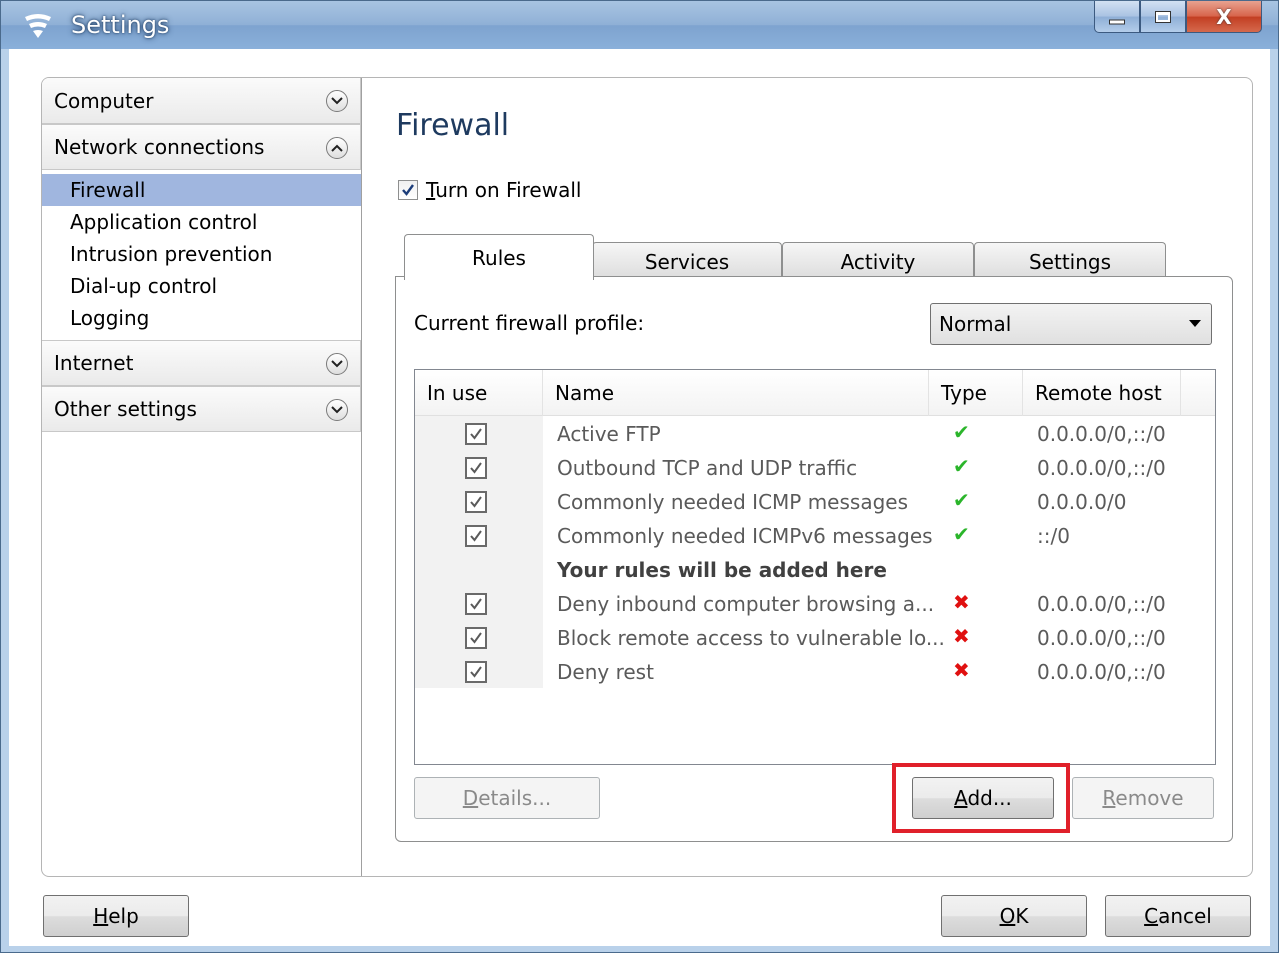 The height and width of the screenshot is (953, 1279). Describe the element at coordinates (529, 323) in the screenshot. I see `profile-label: Current firewall profile:` at that location.